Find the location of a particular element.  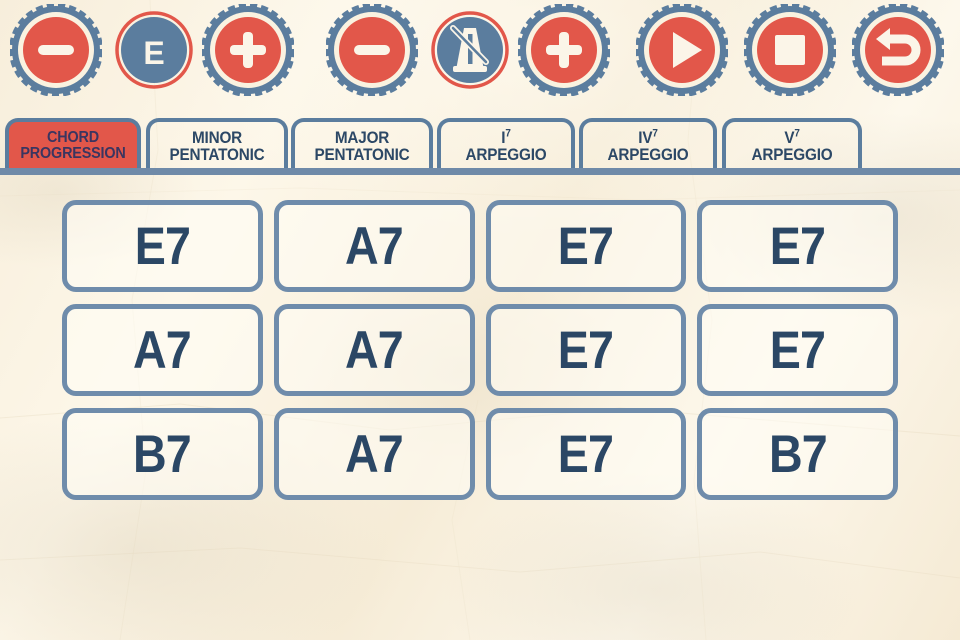

tab-5: V7 ARPEGGIO is located at coordinates (792, 144).